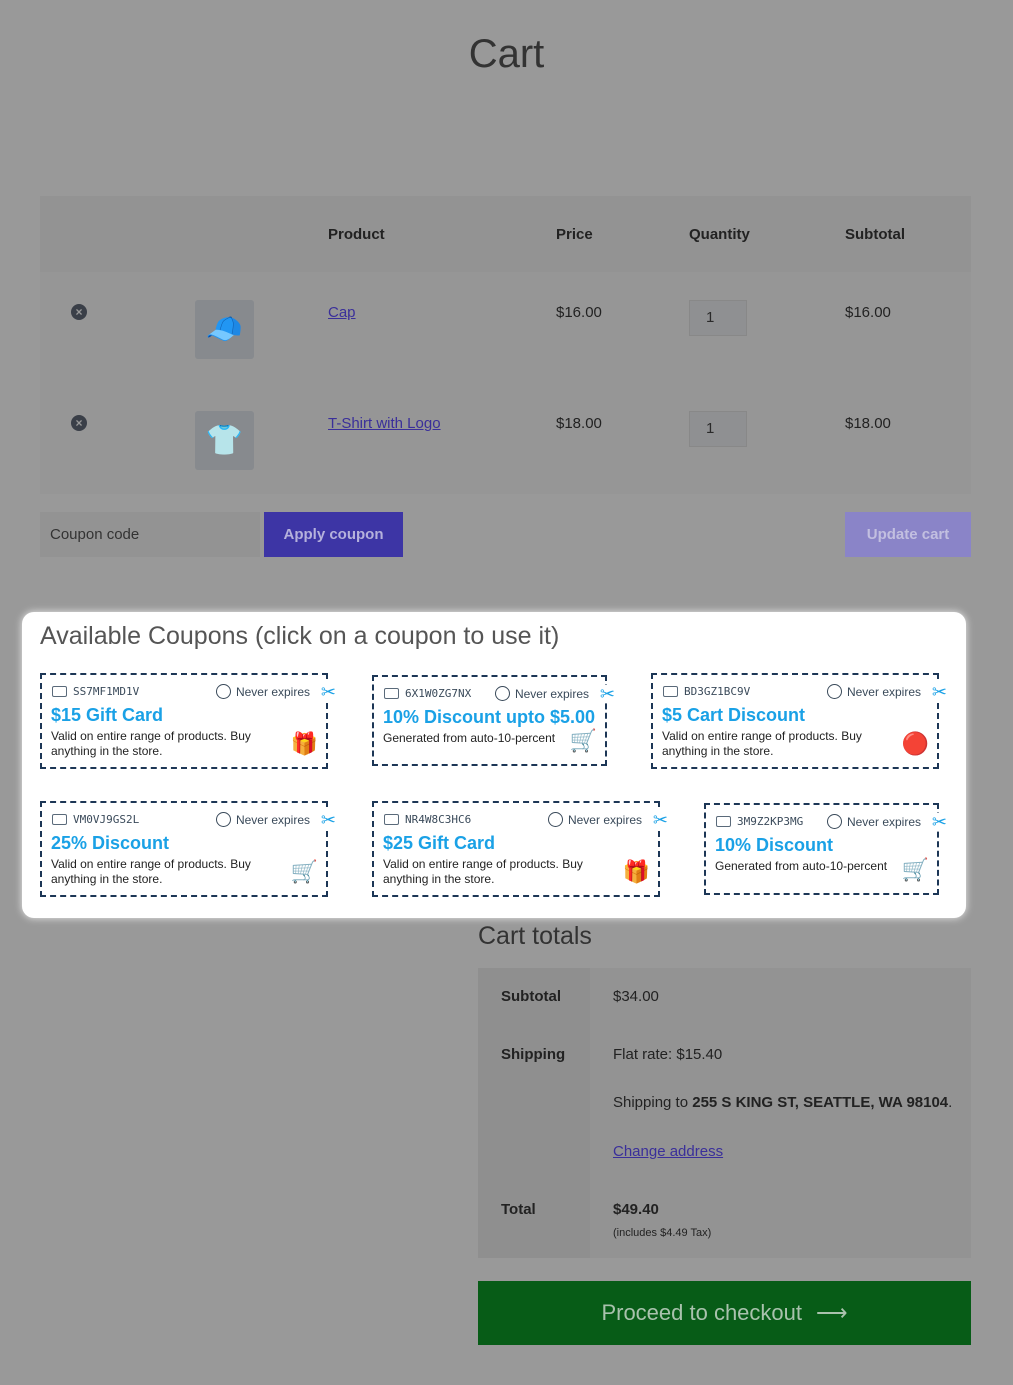 The image size is (1013, 1385). I want to click on apply-coupon-button: Apply coupon, so click(333, 534).